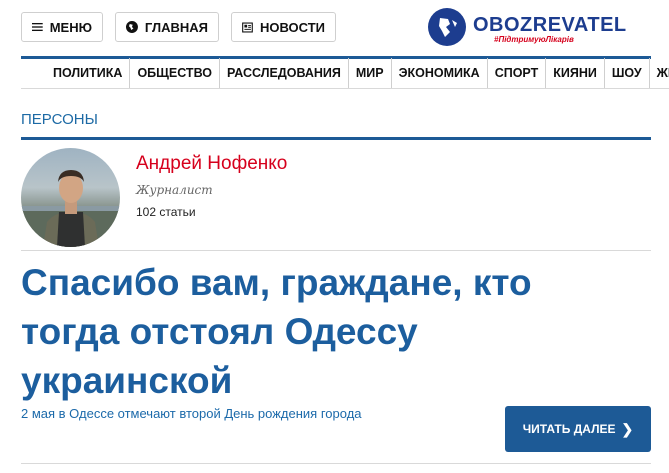 The width and height of the screenshot is (669, 473). I want to click on divider, so click(336, 250).